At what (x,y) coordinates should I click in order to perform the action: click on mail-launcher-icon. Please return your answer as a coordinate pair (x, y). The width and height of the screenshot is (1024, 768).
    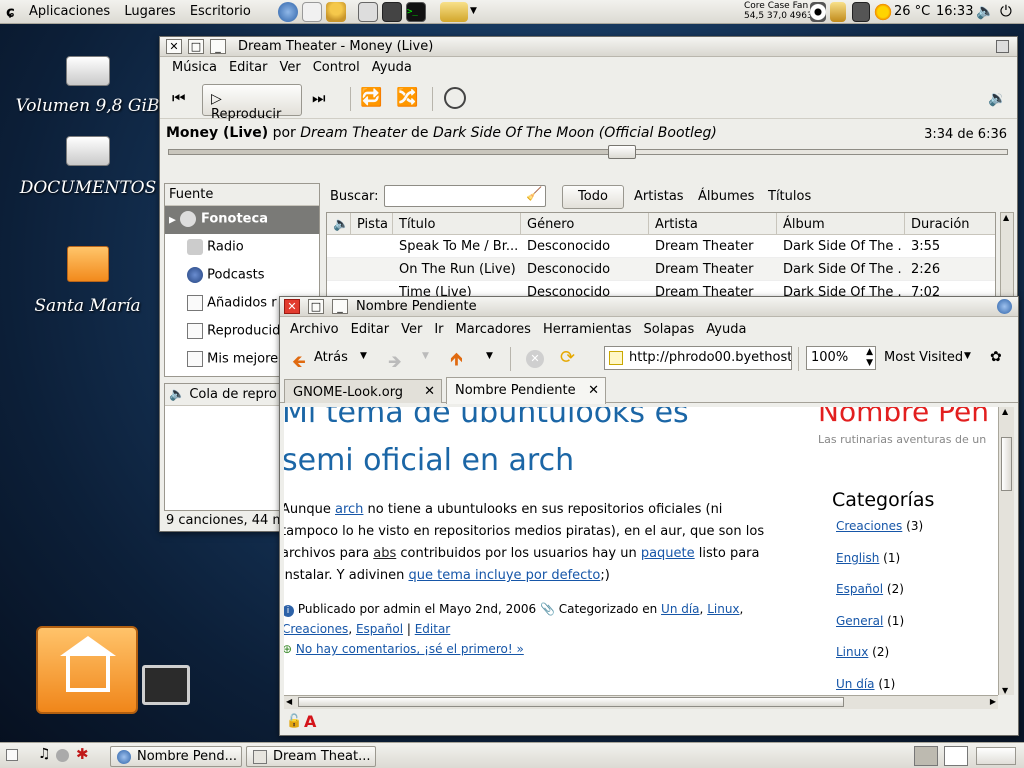
    Looking at the image, I should click on (312, 12).